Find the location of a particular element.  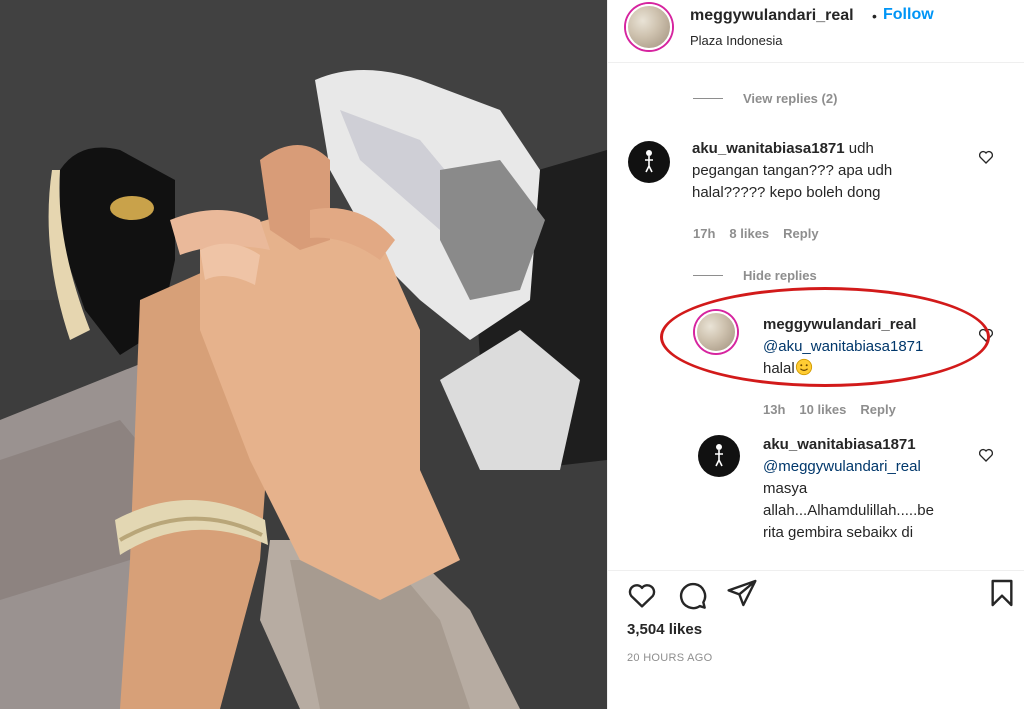

reply-line-3: rita gembira sebaikx di is located at coordinates (838, 532).